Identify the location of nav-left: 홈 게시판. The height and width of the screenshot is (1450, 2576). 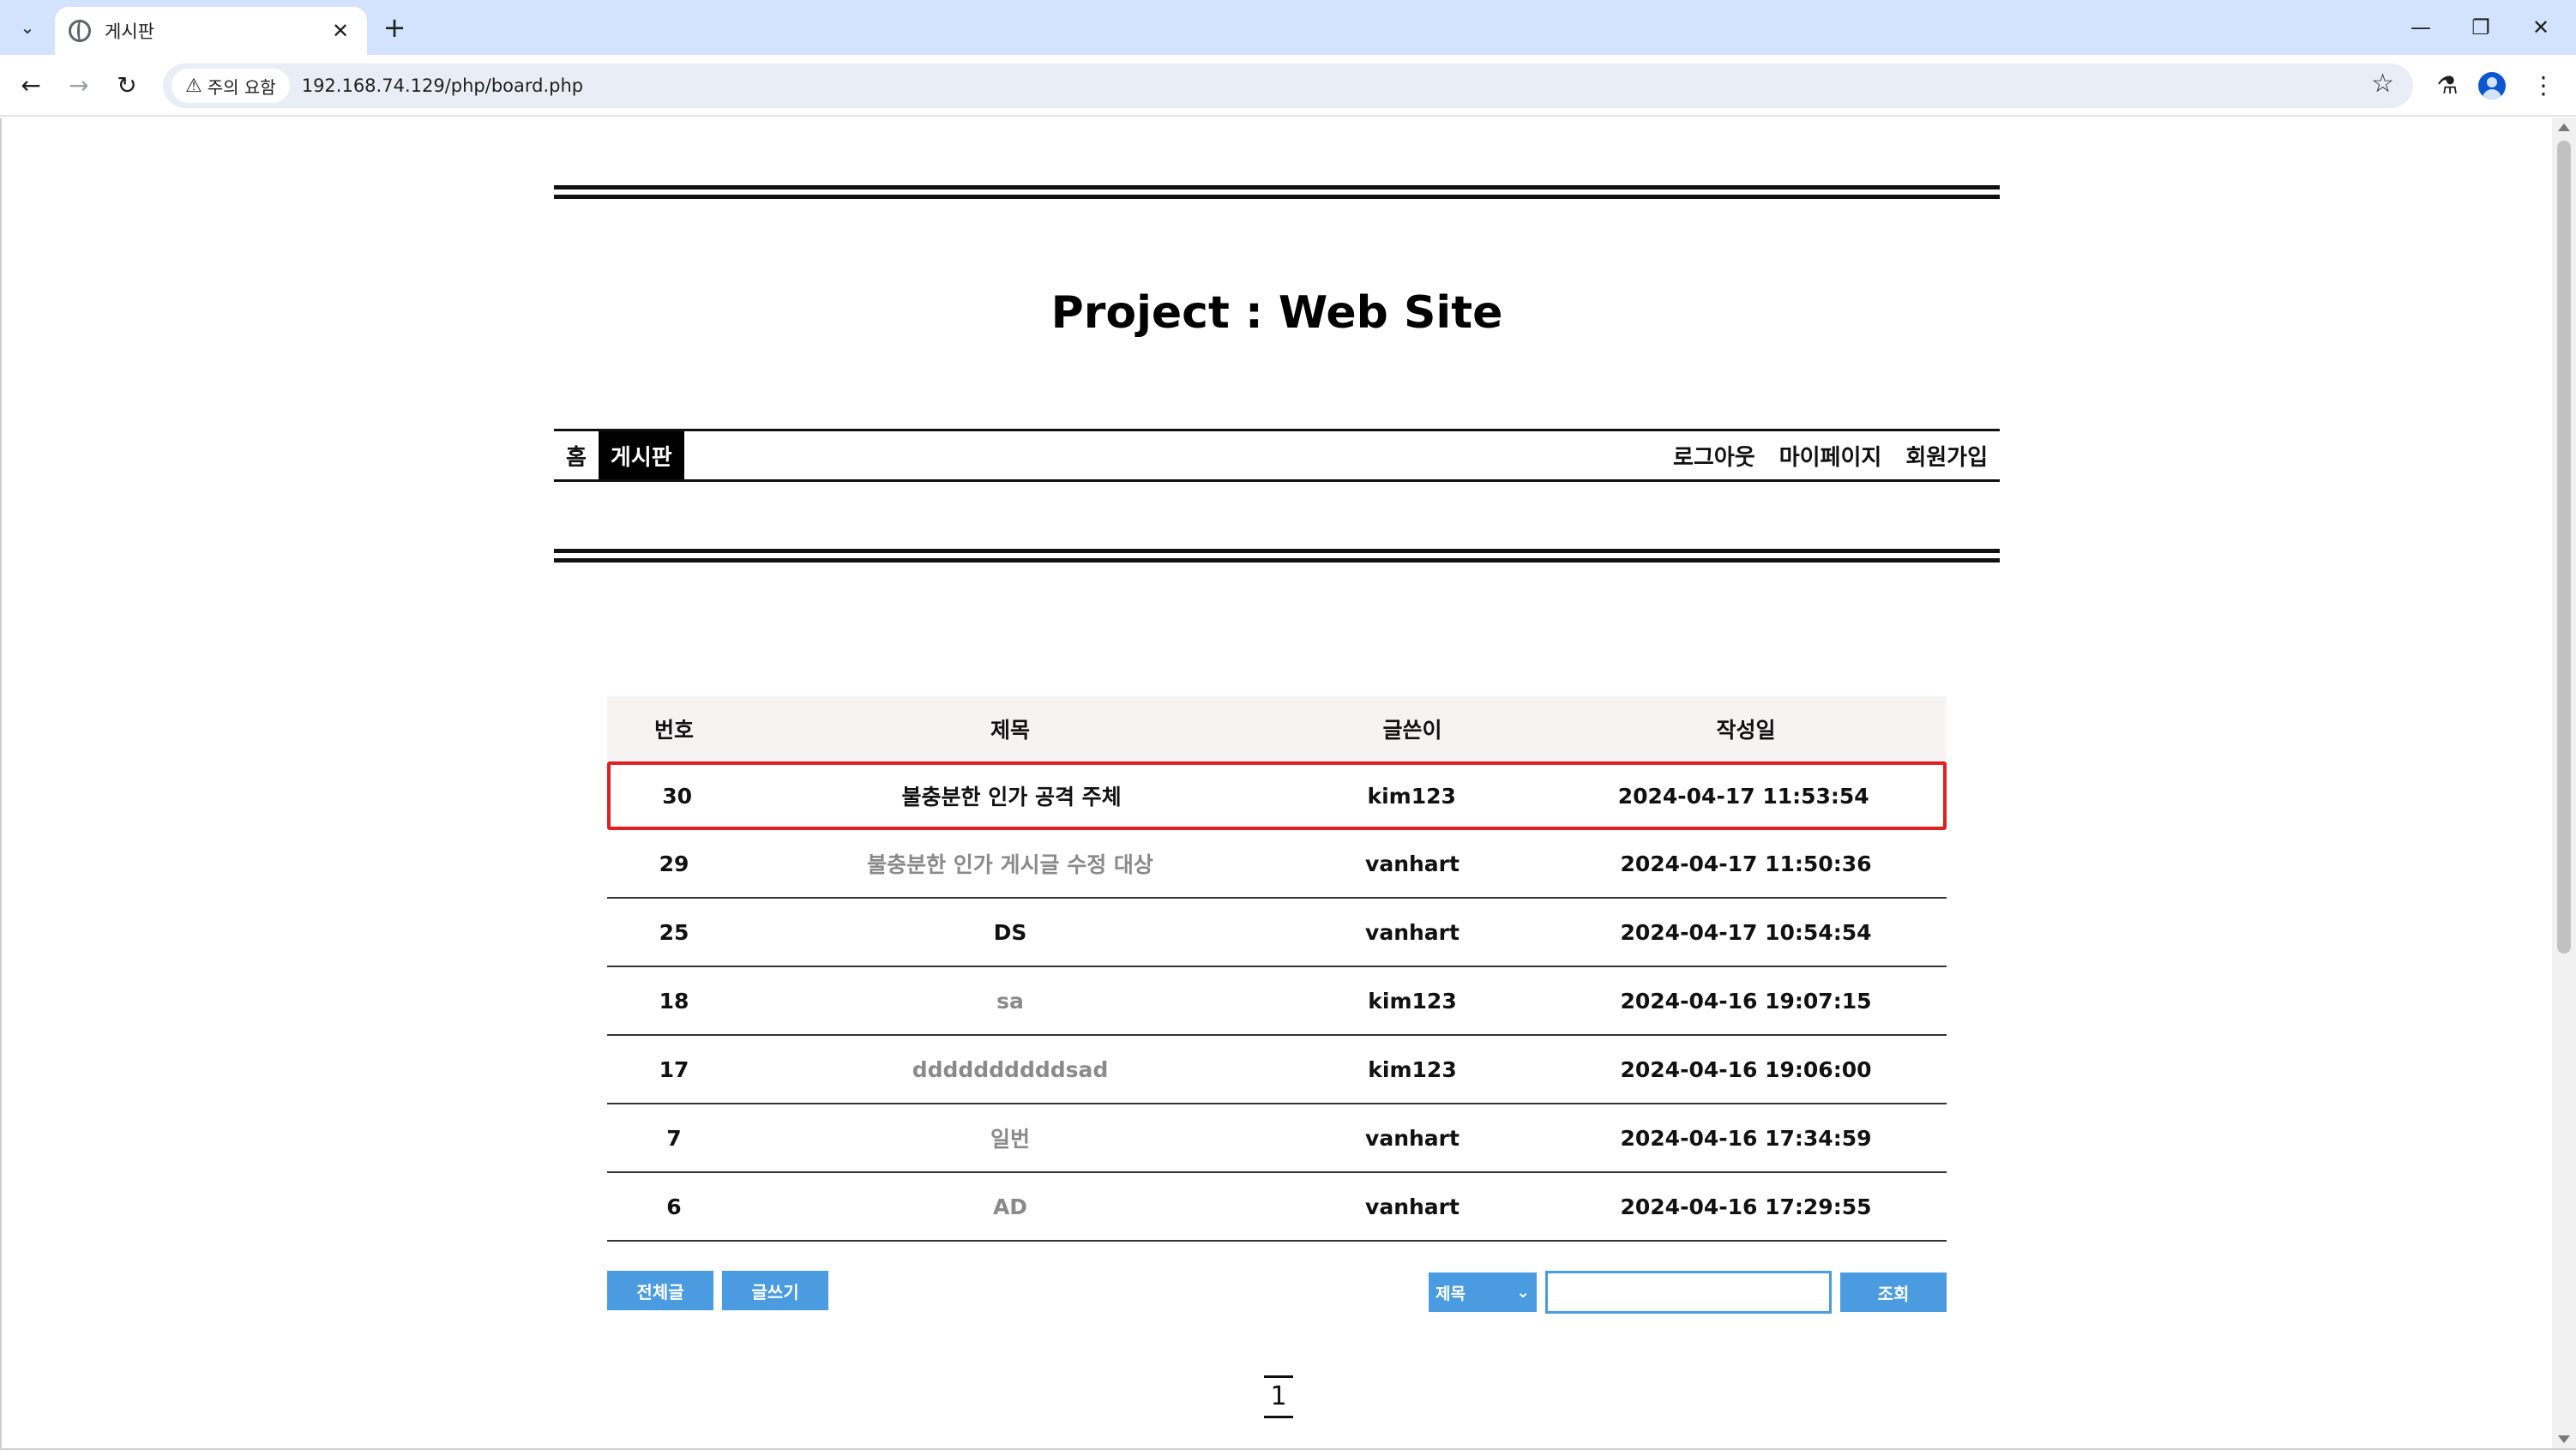
(619, 455).